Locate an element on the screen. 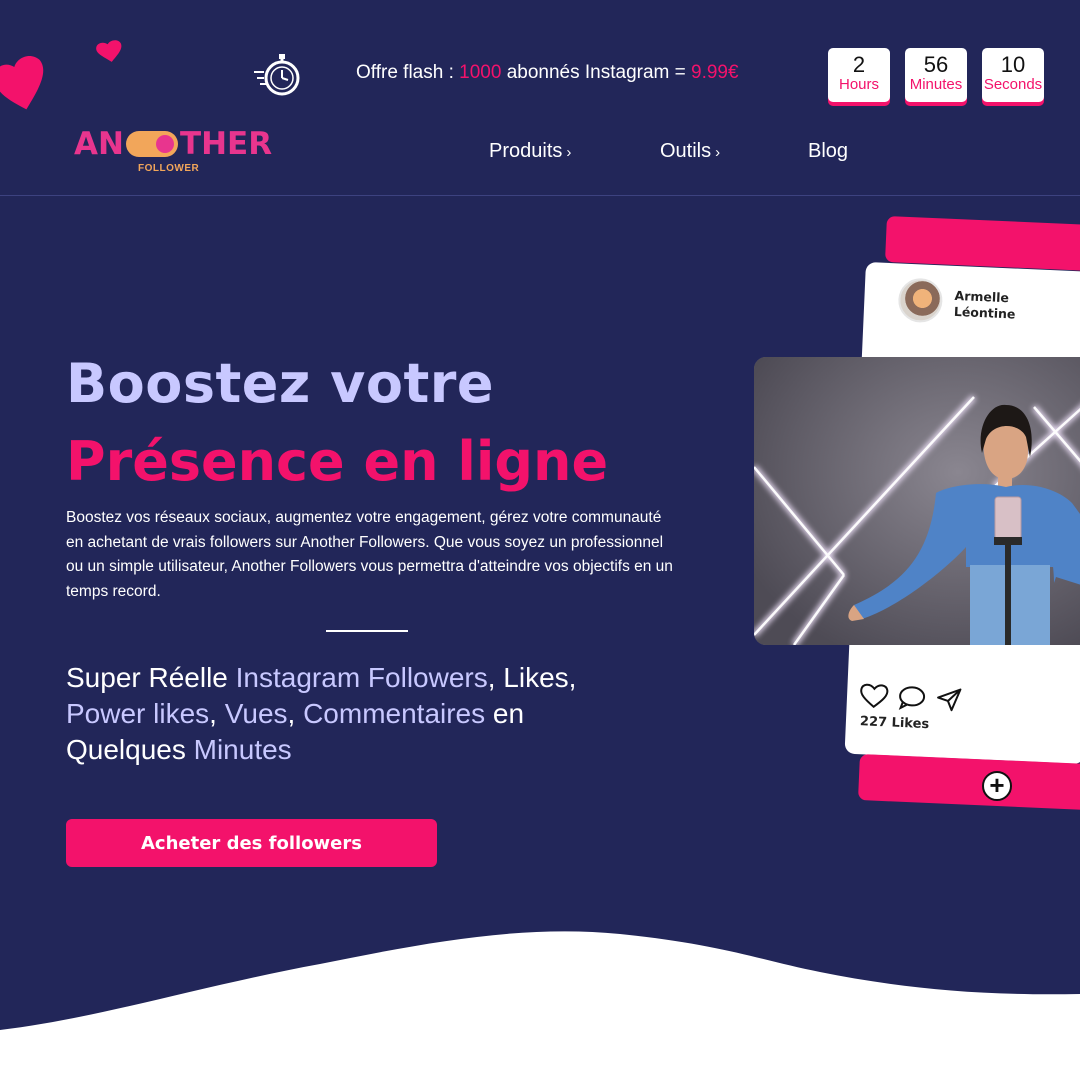 The width and height of the screenshot is (1080, 1080). hero-title-line2: Présence en ligne is located at coordinates (337, 461).